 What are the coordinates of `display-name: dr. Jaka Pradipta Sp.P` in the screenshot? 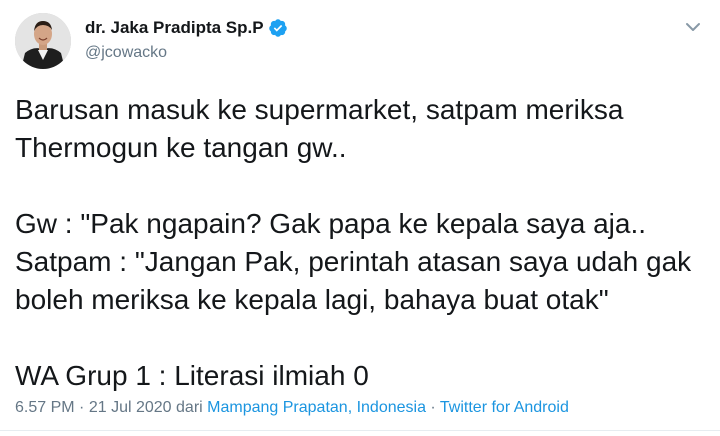 It's located at (174, 28).